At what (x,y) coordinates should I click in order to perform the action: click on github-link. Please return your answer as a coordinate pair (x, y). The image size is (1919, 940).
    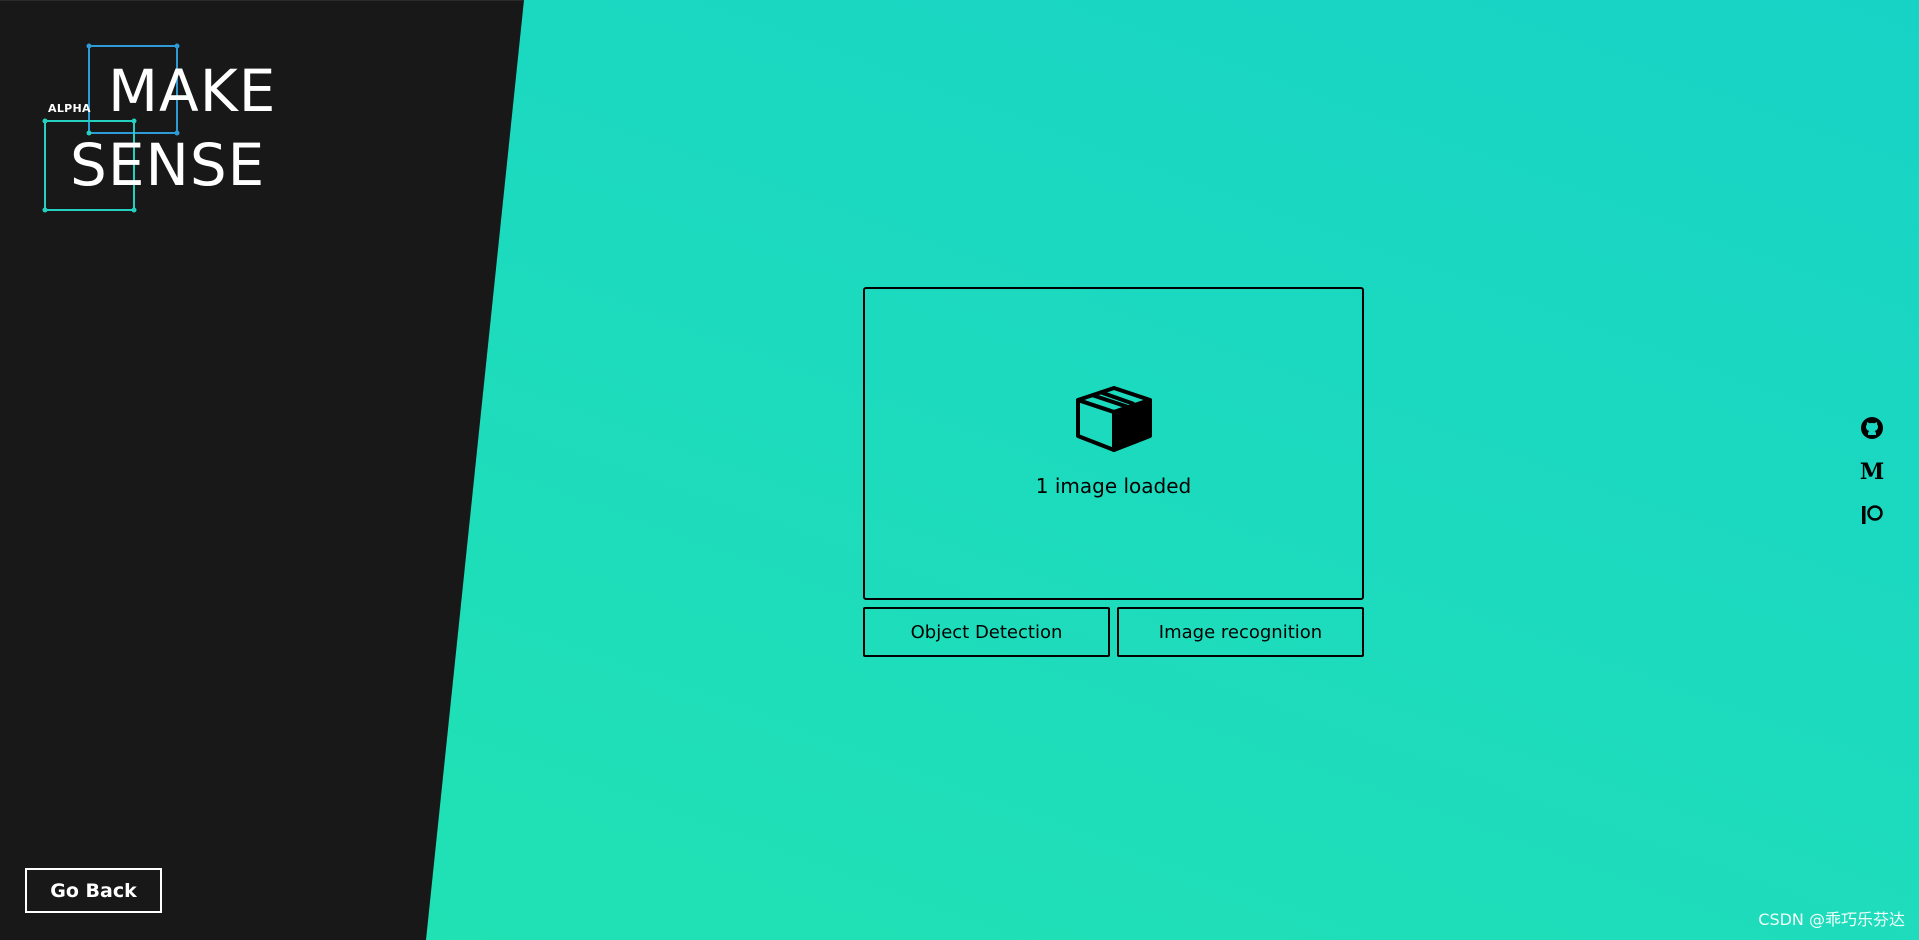
    Looking at the image, I should click on (1872, 428).